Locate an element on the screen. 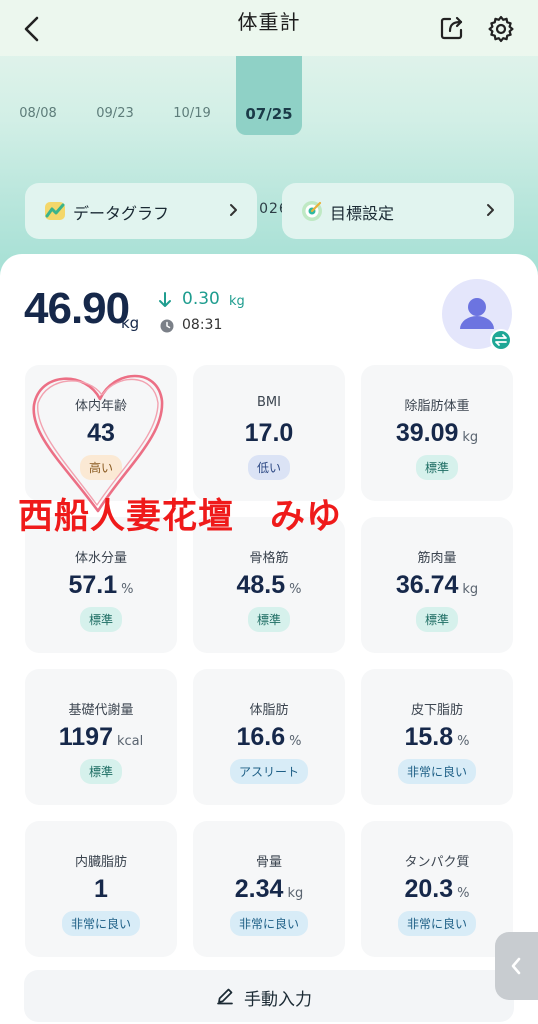  metric-card-bone-mass: 骨量 2.34 kg 非常に良い is located at coordinates (269, 889).